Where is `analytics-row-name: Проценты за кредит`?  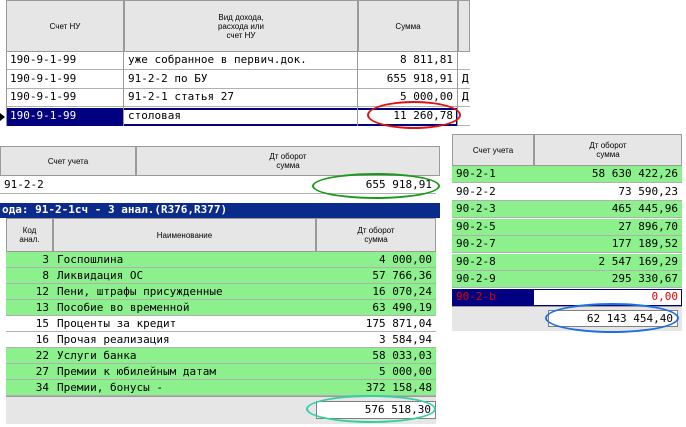
analytics-row-name: Проценты за кредит is located at coordinates (184, 324).